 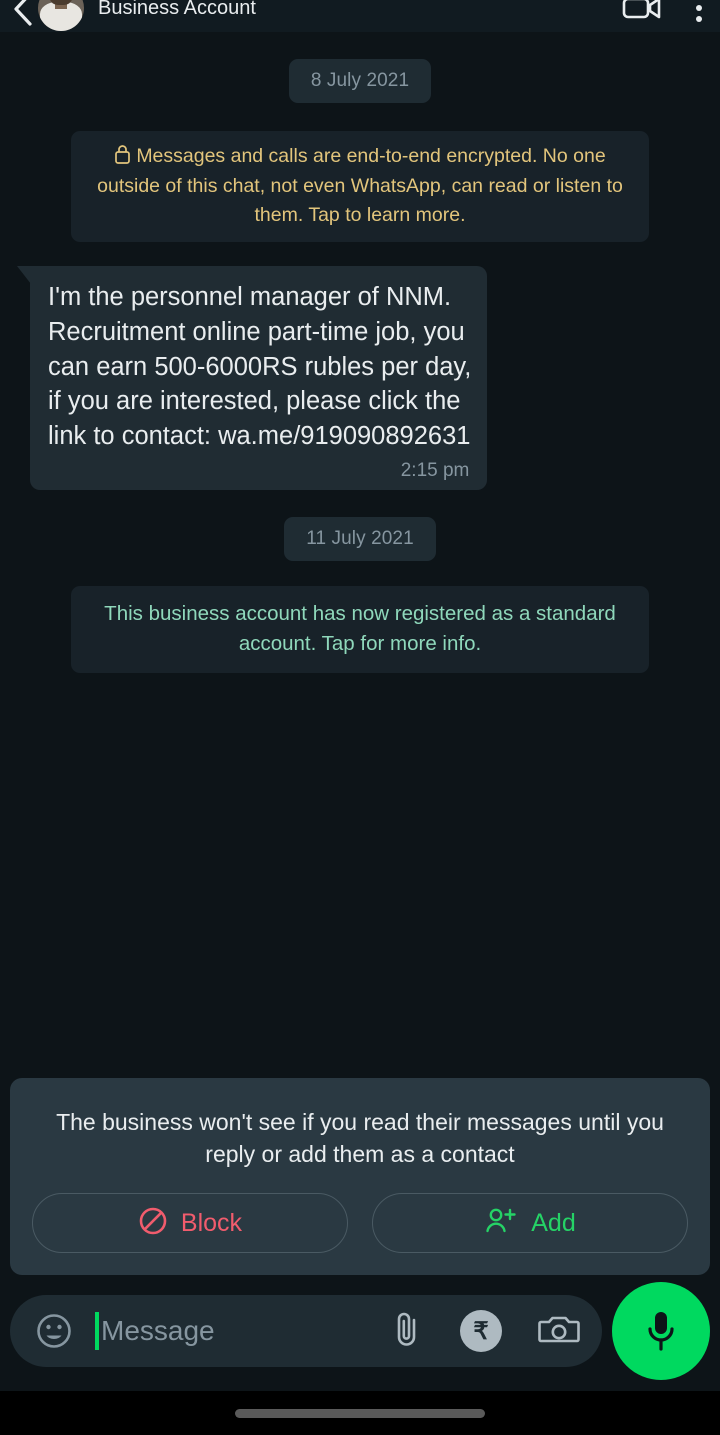 I want to click on microphone-icon, so click(x=661, y=1331).